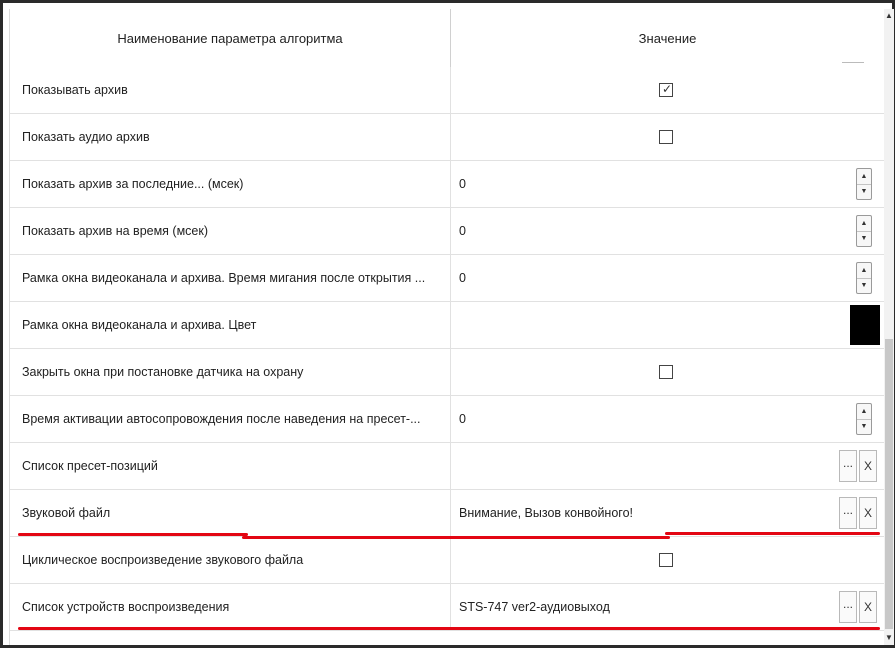 The height and width of the screenshot is (648, 895). I want to click on header-resize-handle, so click(853, 59).